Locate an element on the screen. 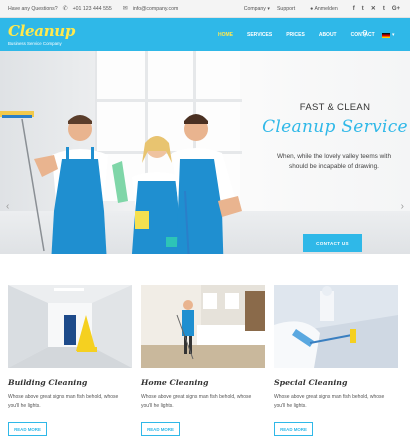  nav-item-about: ABOUT is located at coordinates (328, 35).